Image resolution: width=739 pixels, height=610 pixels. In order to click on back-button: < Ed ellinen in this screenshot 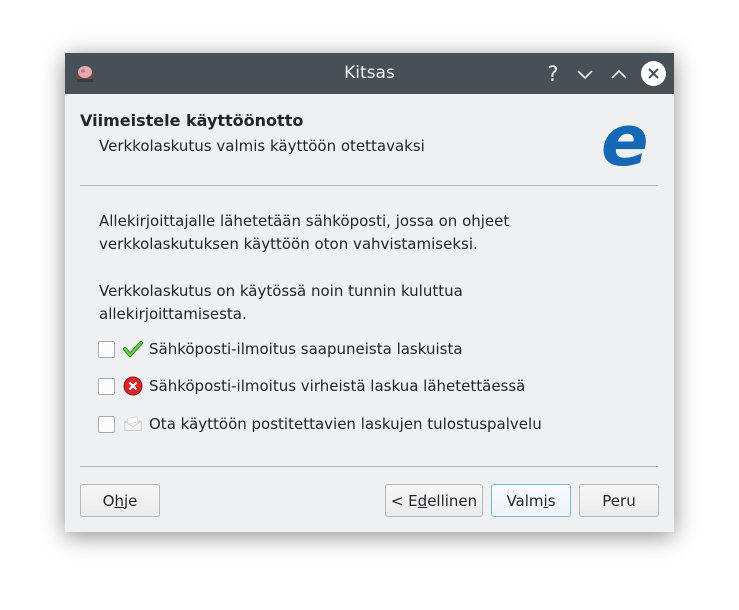, I will do `click(434, 500)`.